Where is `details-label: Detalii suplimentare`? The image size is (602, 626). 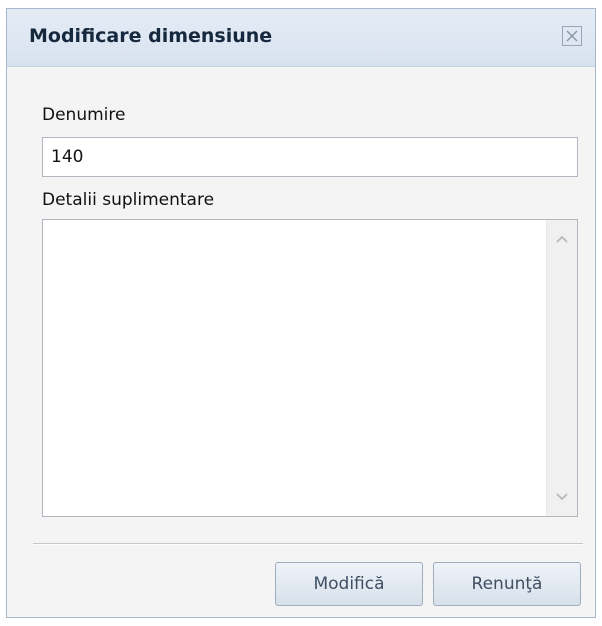
details-label: Detalii suplimentare is located at coordinates (128, 200).